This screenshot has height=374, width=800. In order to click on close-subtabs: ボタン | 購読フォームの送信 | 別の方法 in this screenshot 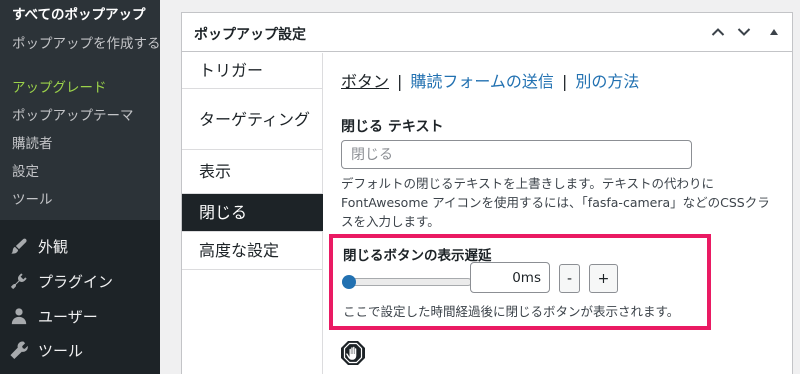, I will do `click(490, 80)`.